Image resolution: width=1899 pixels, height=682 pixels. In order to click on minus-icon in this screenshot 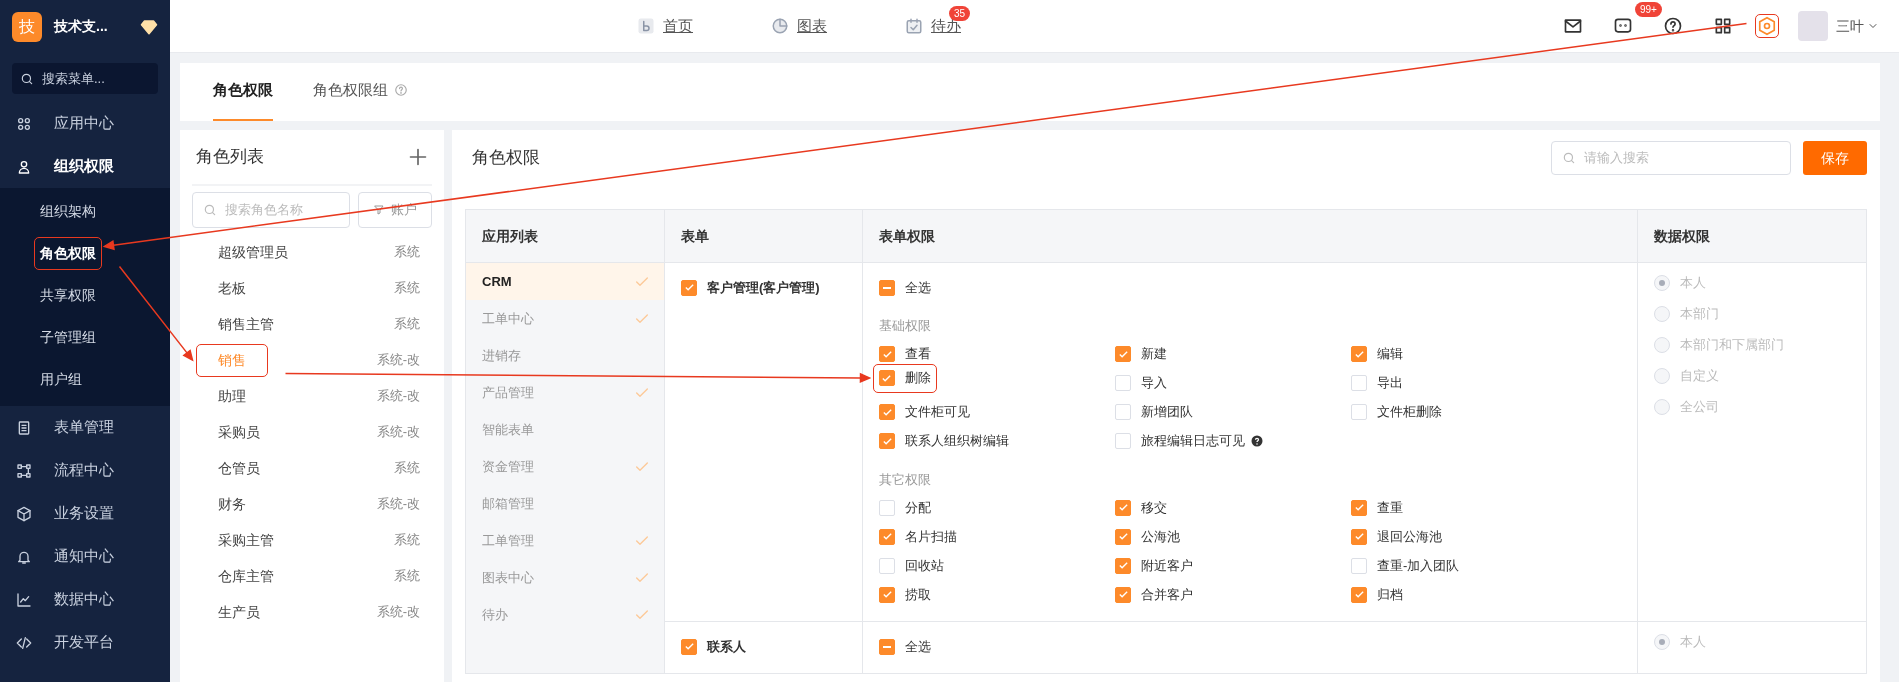, I will do `click(887, 646)`.